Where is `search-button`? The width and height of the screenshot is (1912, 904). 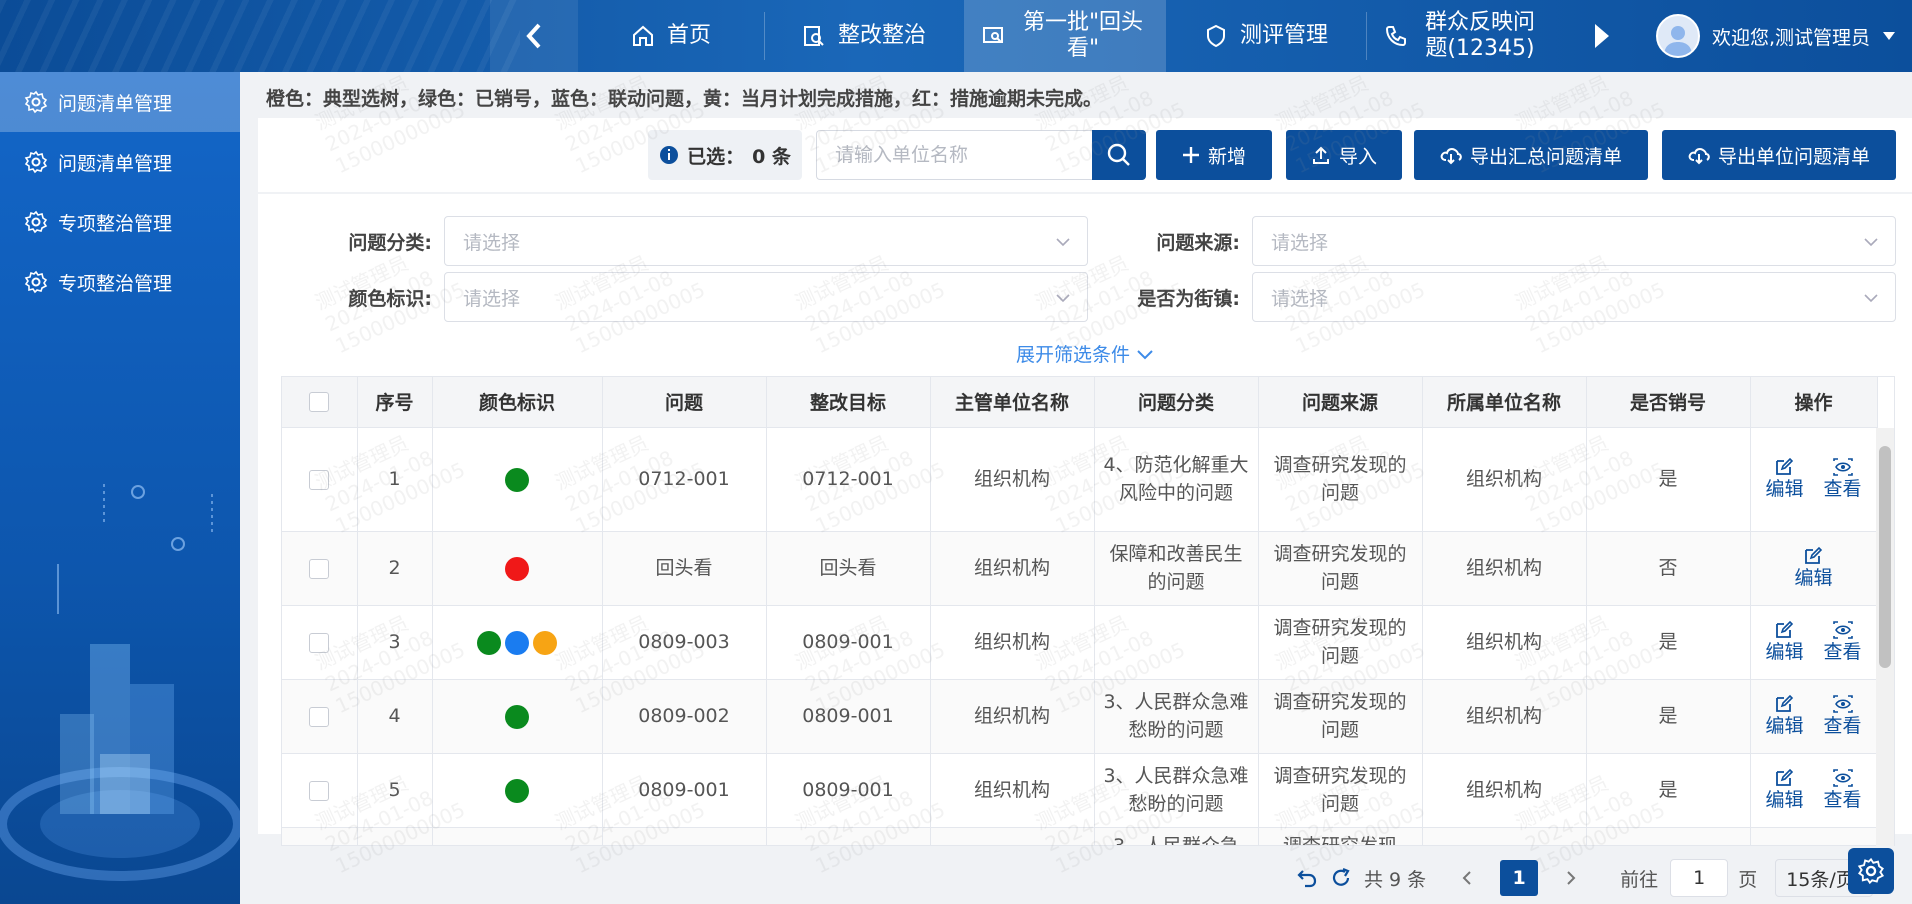 search-button is located at coordinates (1119, 155).